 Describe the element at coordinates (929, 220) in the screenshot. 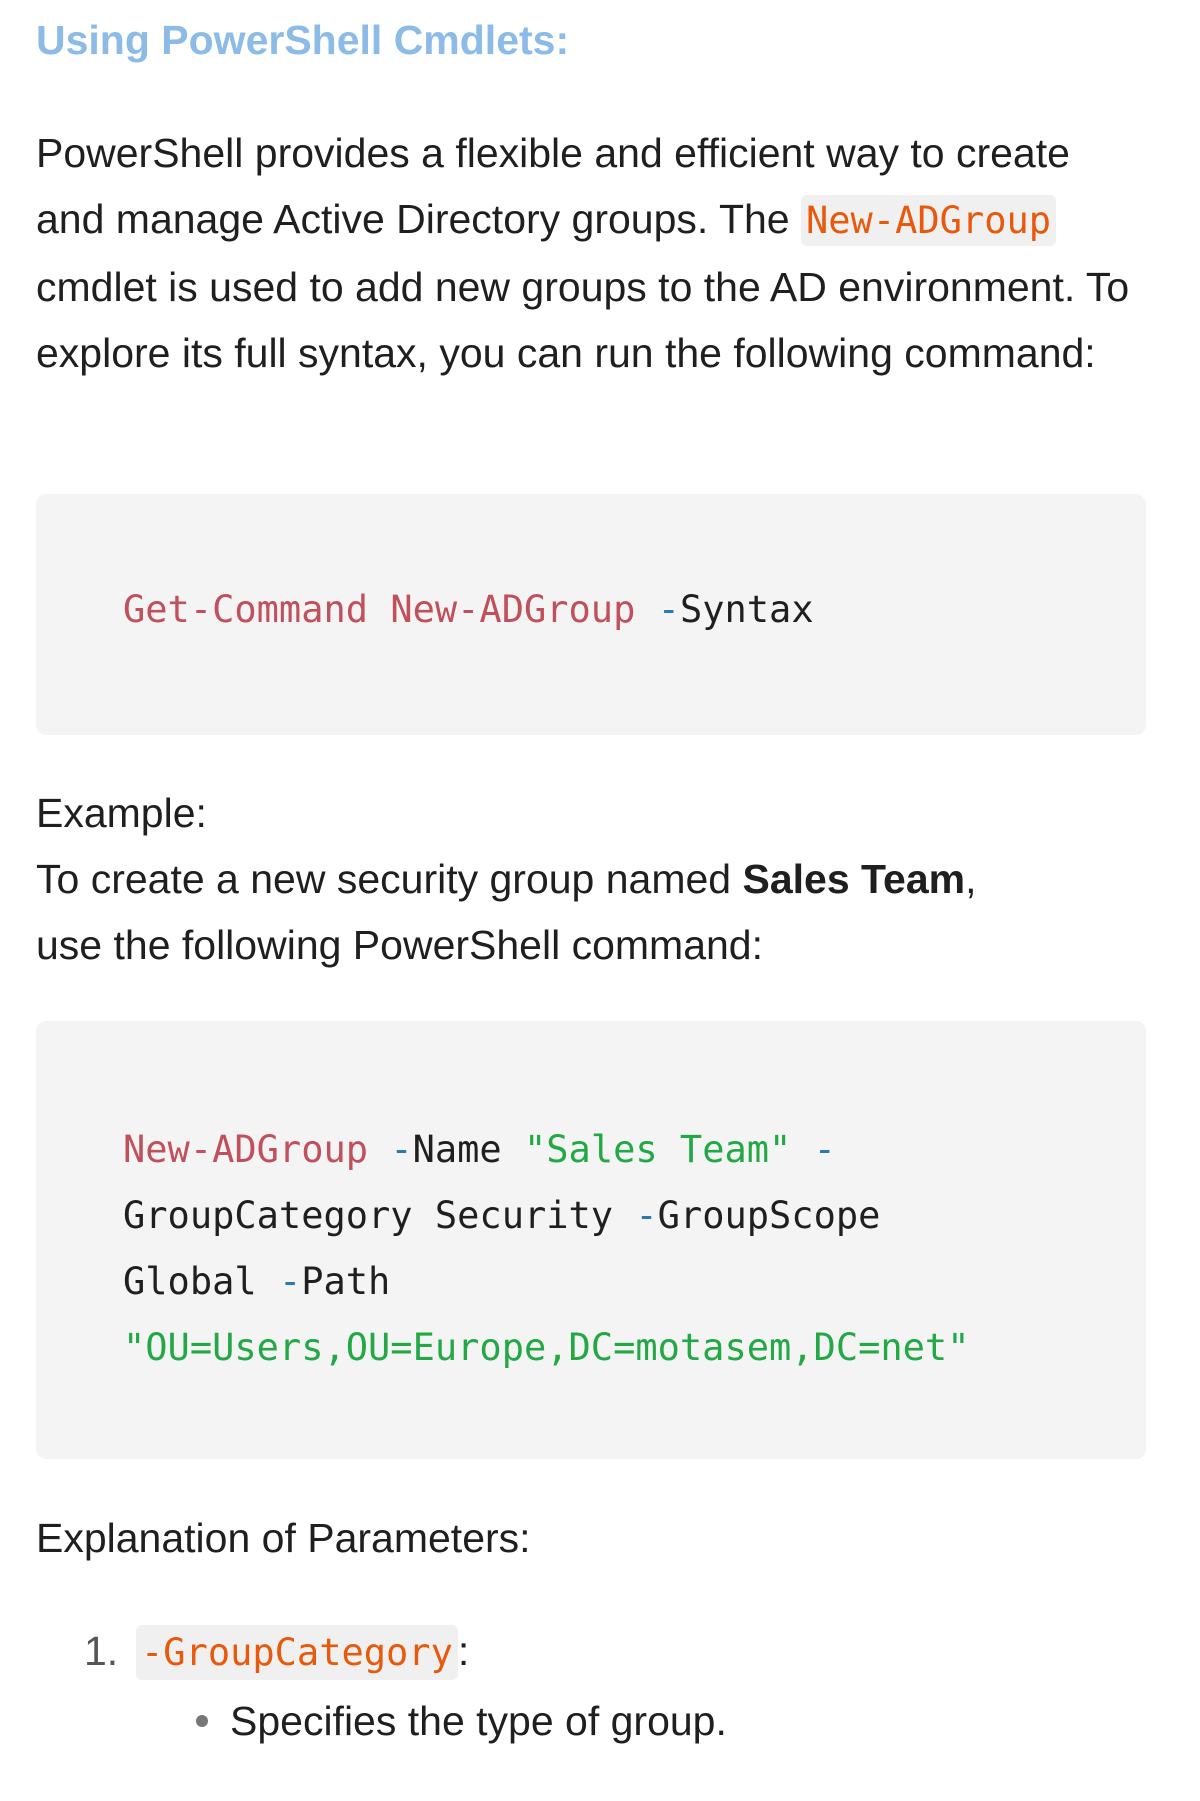

I see `inline-code-new-adgroup: New-ADGroup` at that location.